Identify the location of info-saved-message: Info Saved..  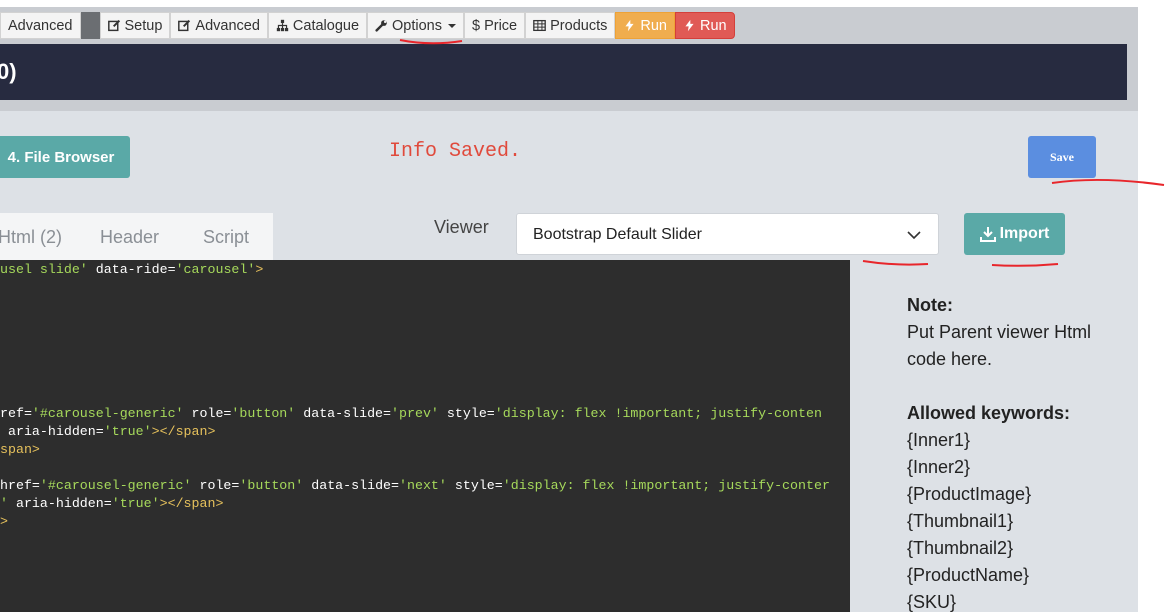
(455, 151).